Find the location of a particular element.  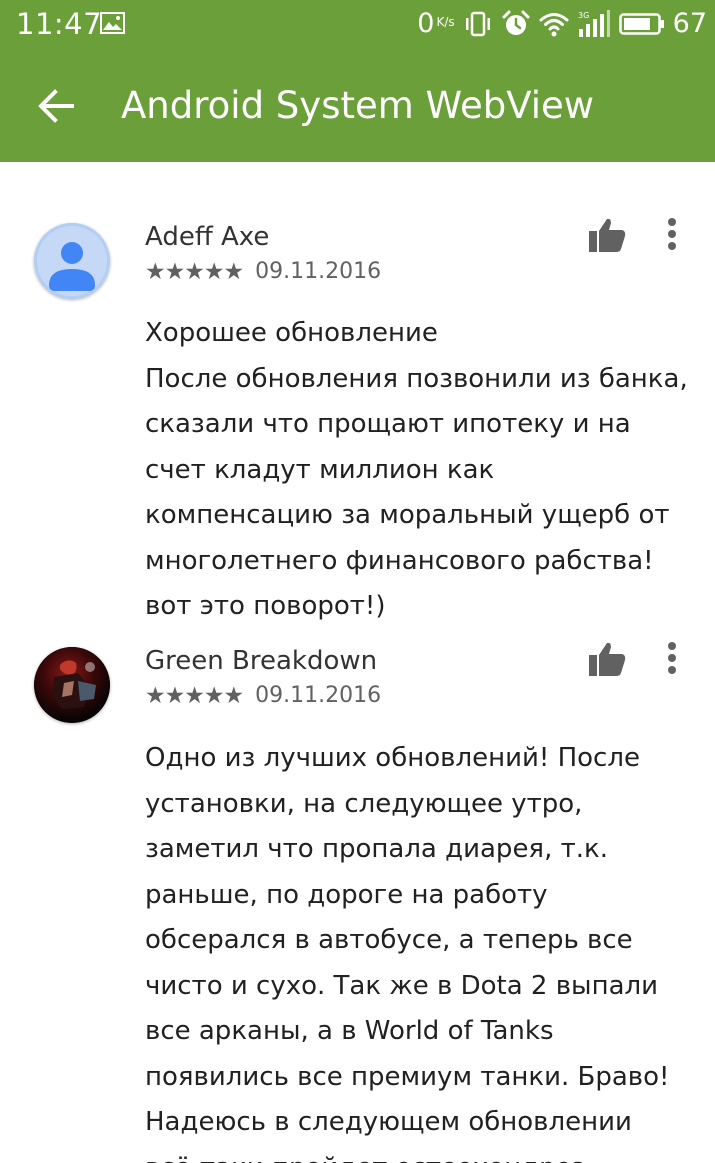

status-icons: 0 K/s 3G 67 is located at coordinates (562, 24).